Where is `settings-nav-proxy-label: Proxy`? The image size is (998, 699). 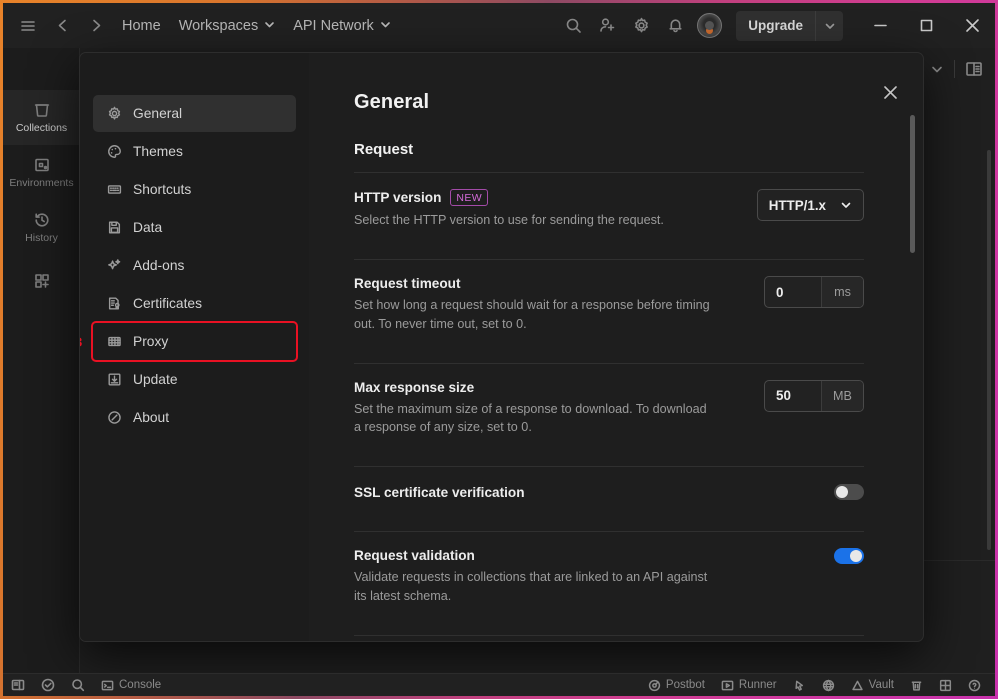
settings-nav-proxy-label: Proxy is located at coordinates (151, 341).